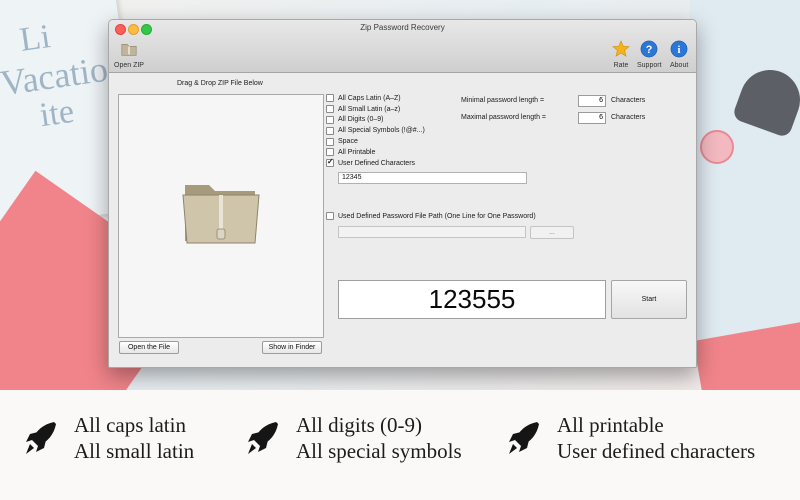 This screenshot has height=500, width=800. What do you see at coordinates (359, 425) in the screenshot?
I see `feature-line: All digits (0-9)` at bounding box center [359, 425].